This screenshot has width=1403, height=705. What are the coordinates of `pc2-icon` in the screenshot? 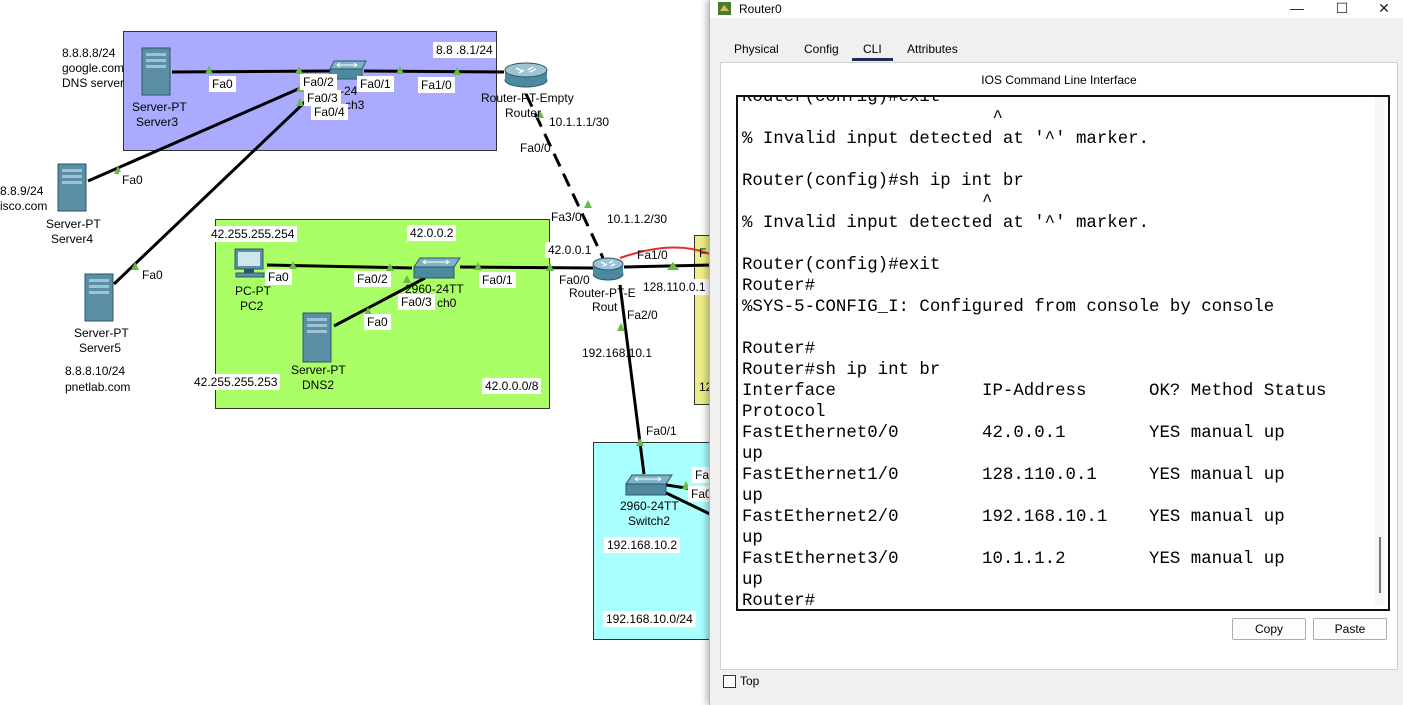 It's located at (250, 264).